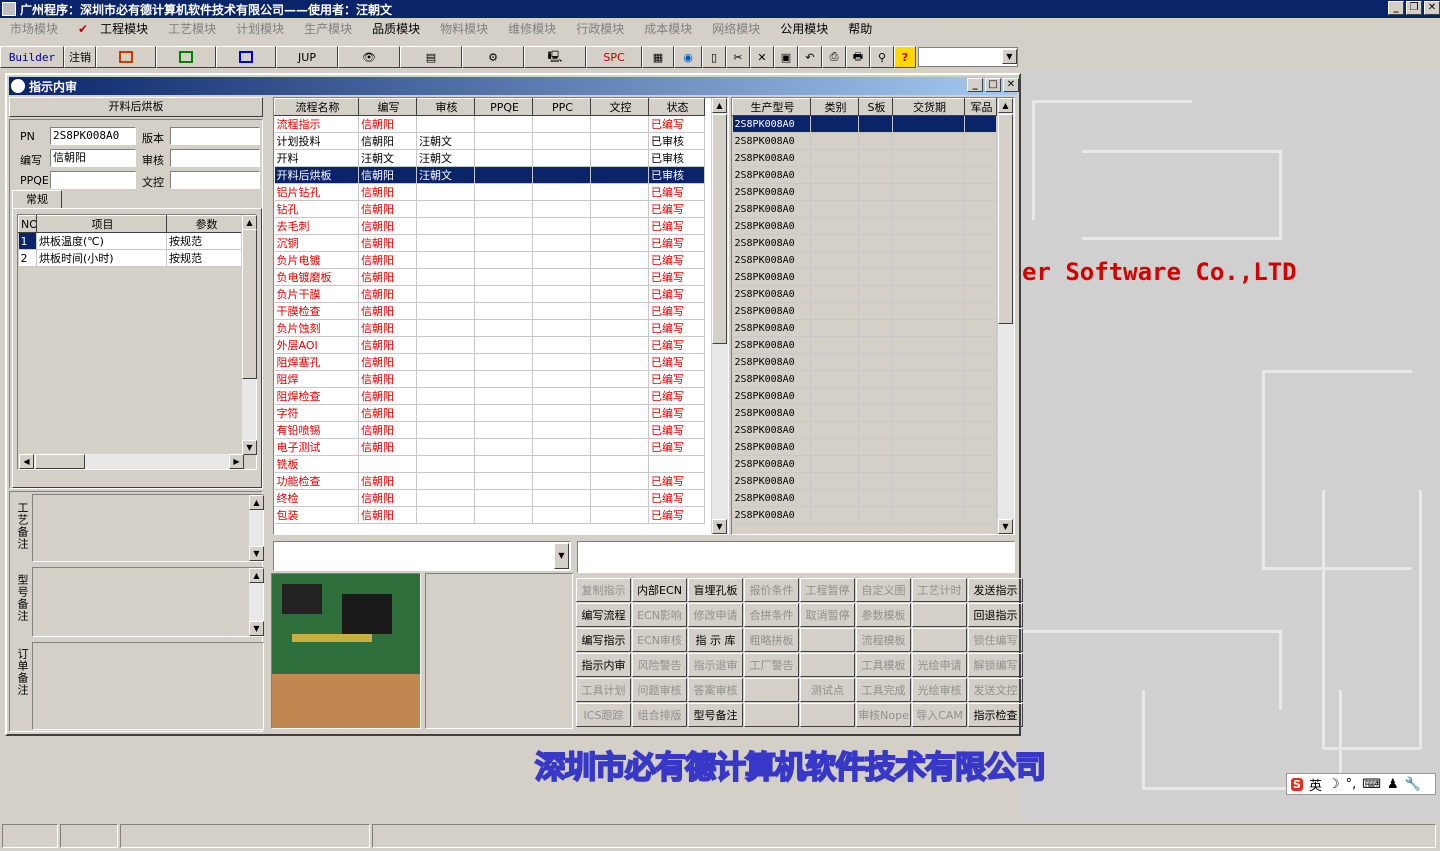 This screenshot has height=851, width=1440. I want to click on action-button-39: 发送文控, so click(995, 690).